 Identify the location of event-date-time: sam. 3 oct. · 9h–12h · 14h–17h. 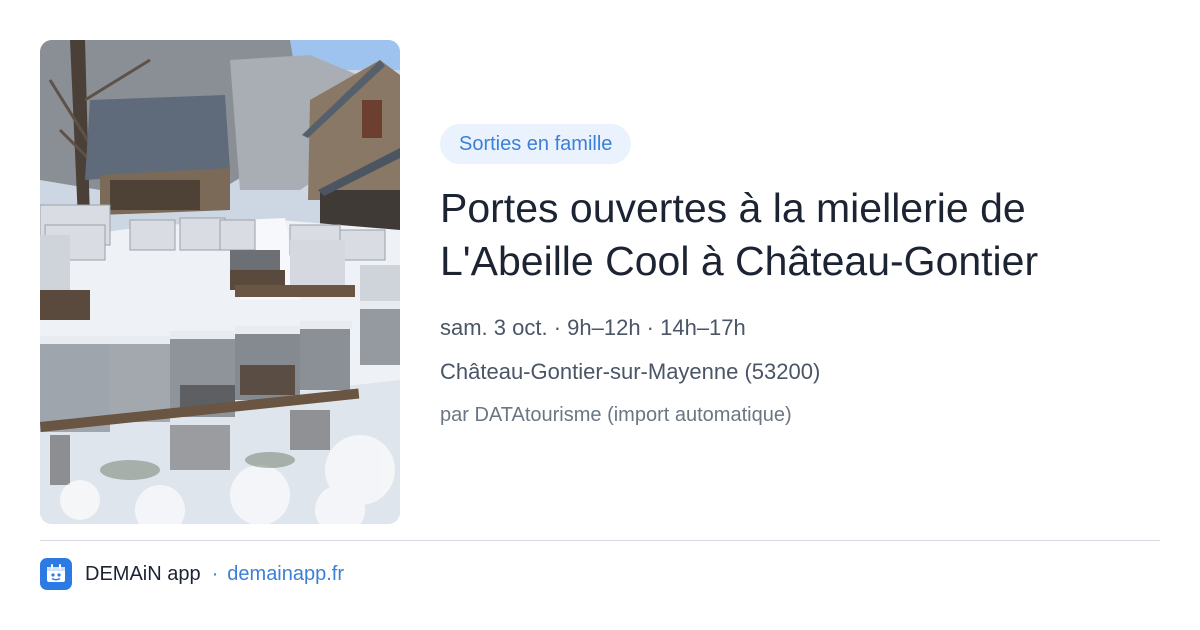
(593, 327).